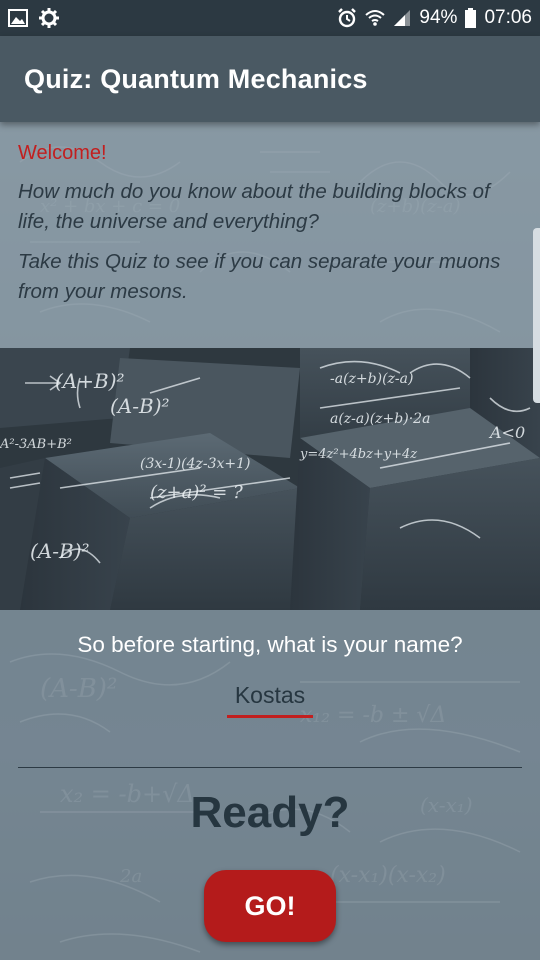 This screenshot has height=960, width=540. Describe the element at coordinates (90, 381) in the screenshot. I see `svg-text: (A+B)²` at that location.